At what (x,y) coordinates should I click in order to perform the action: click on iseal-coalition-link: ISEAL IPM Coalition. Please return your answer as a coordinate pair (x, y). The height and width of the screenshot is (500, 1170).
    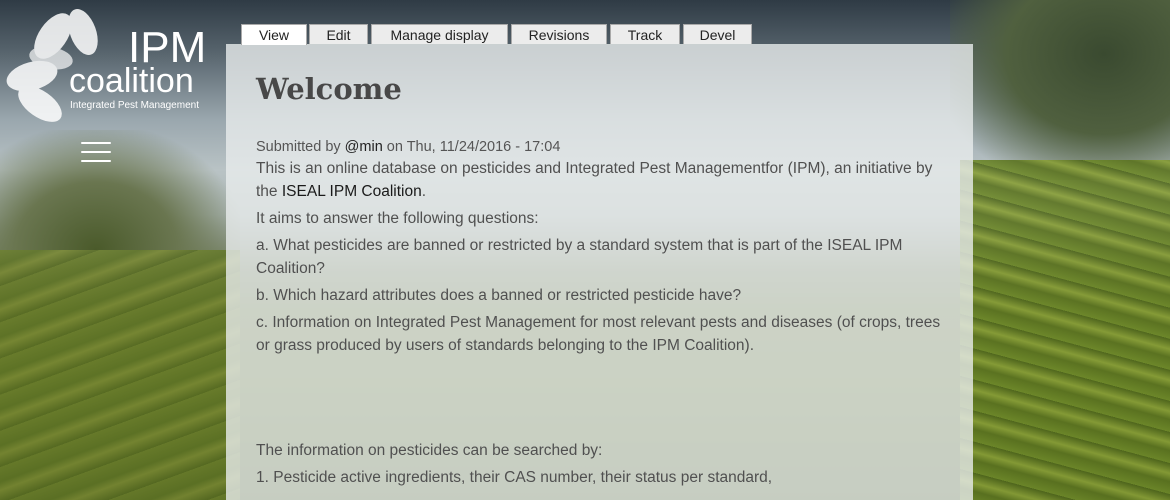
    Looking at the image, I should click on (352, 191).